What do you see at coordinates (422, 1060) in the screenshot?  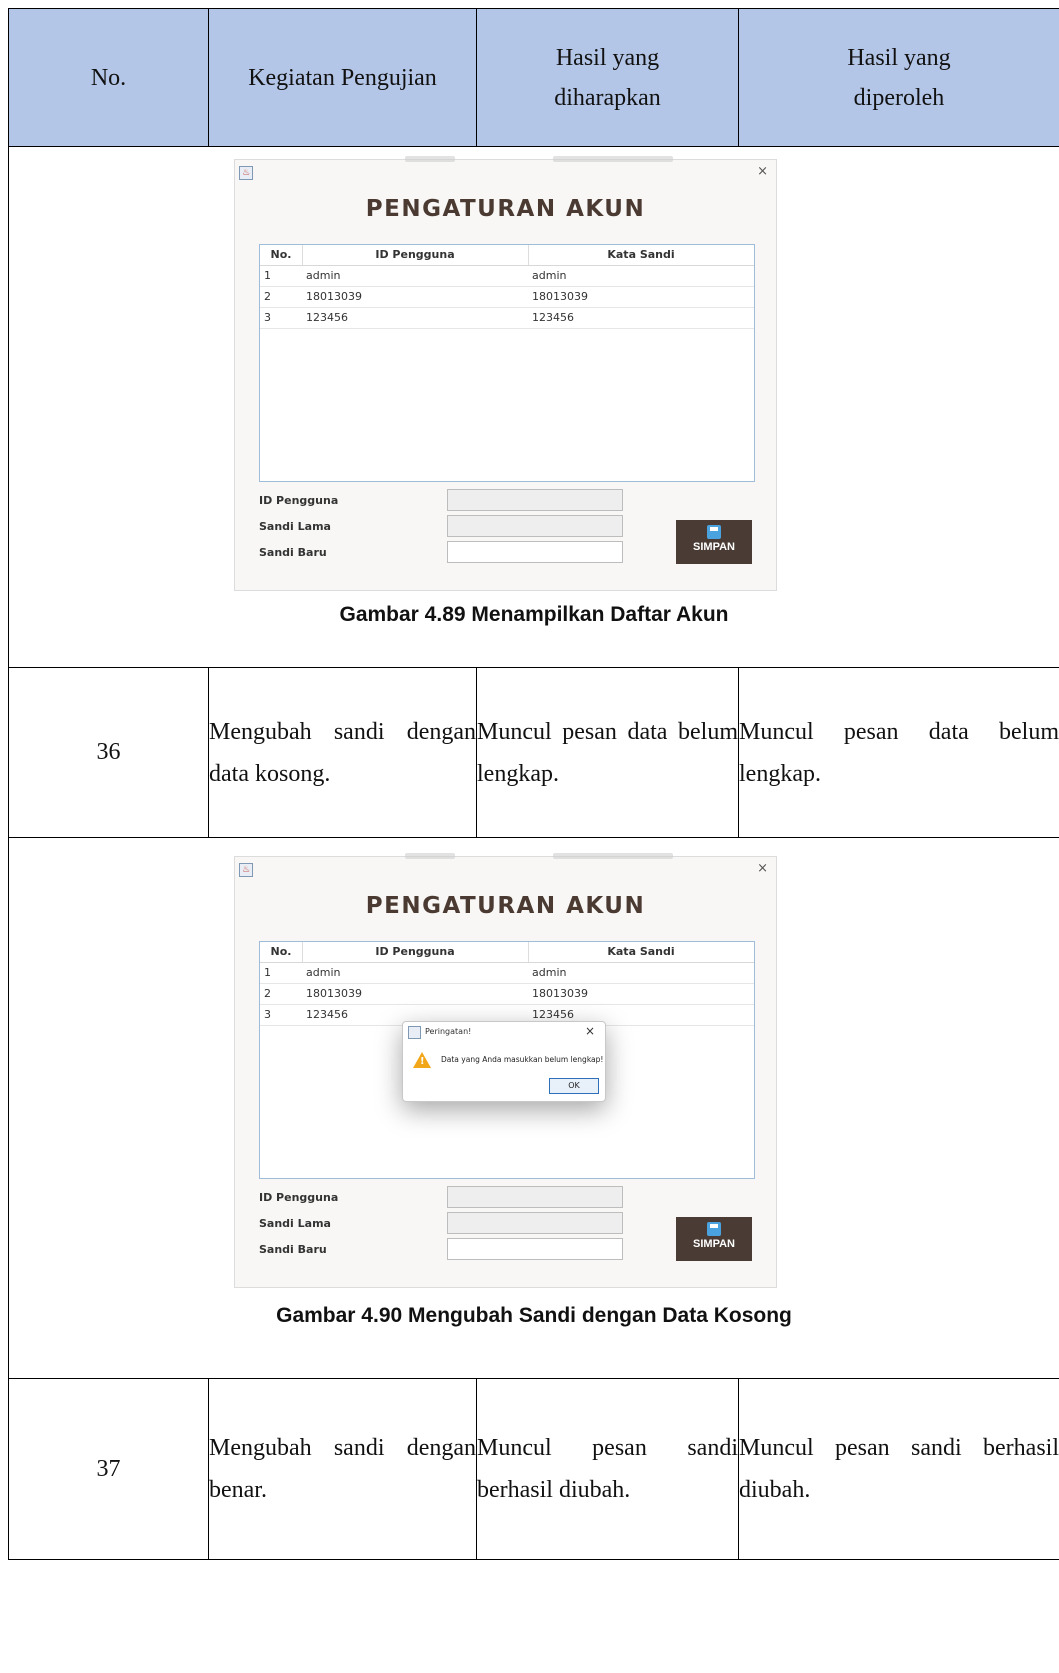 I see `warning-icon: !` at bounding box center [422, 1060].